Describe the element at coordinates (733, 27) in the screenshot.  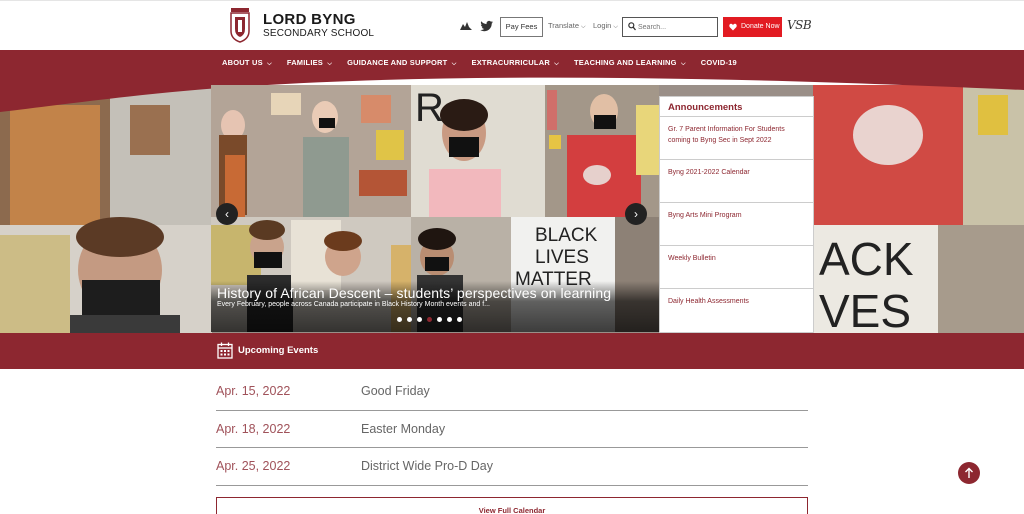
I see `heart-icon` at that location.